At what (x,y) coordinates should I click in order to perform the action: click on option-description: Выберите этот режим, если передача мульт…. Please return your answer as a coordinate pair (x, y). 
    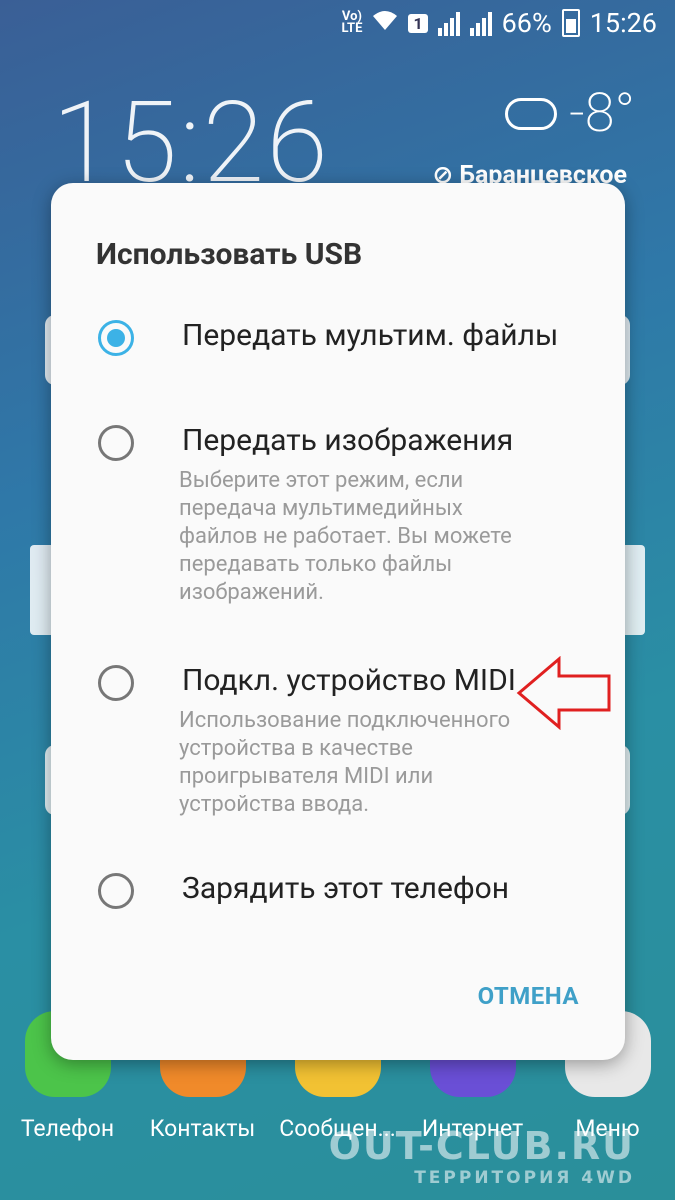
    Looking at the image, I should click on (345, 536).